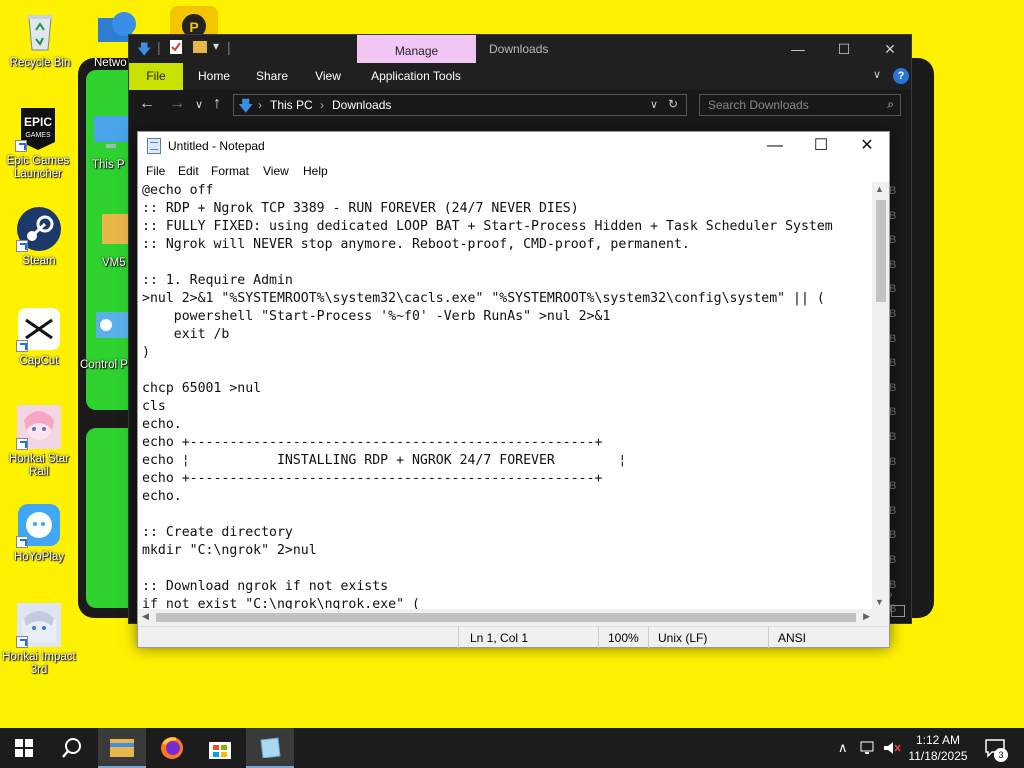 The height and width of the screenshot is (768, 1024). I want to click on desktop-icon-this-pc: This P, so click(112, 141).